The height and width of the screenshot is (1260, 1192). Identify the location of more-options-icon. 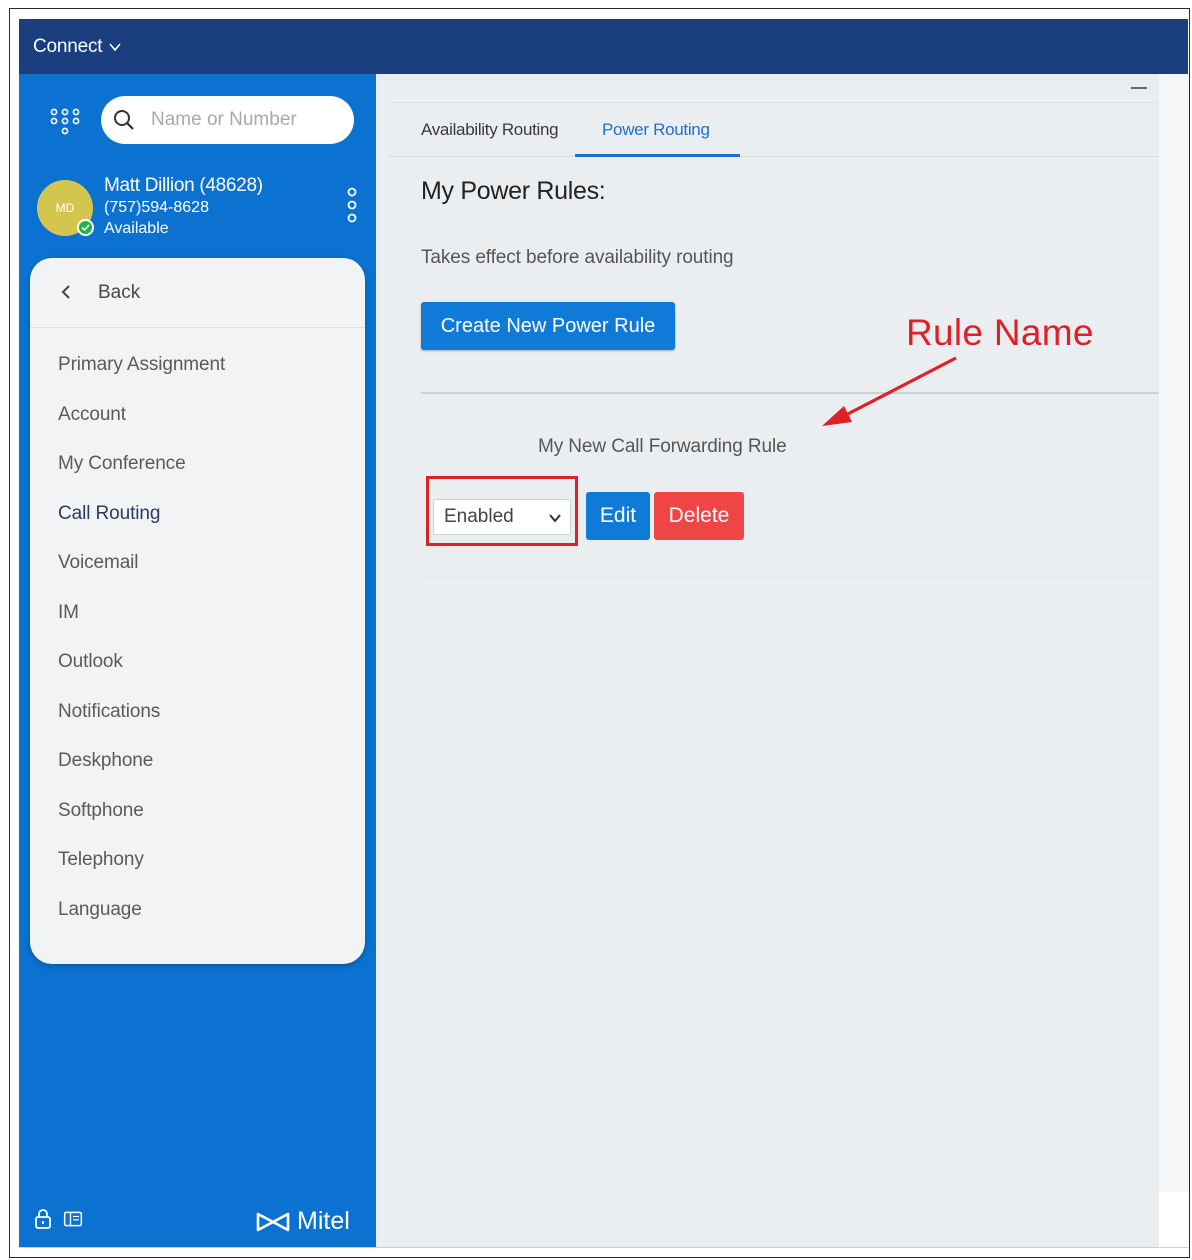
(352, 205).